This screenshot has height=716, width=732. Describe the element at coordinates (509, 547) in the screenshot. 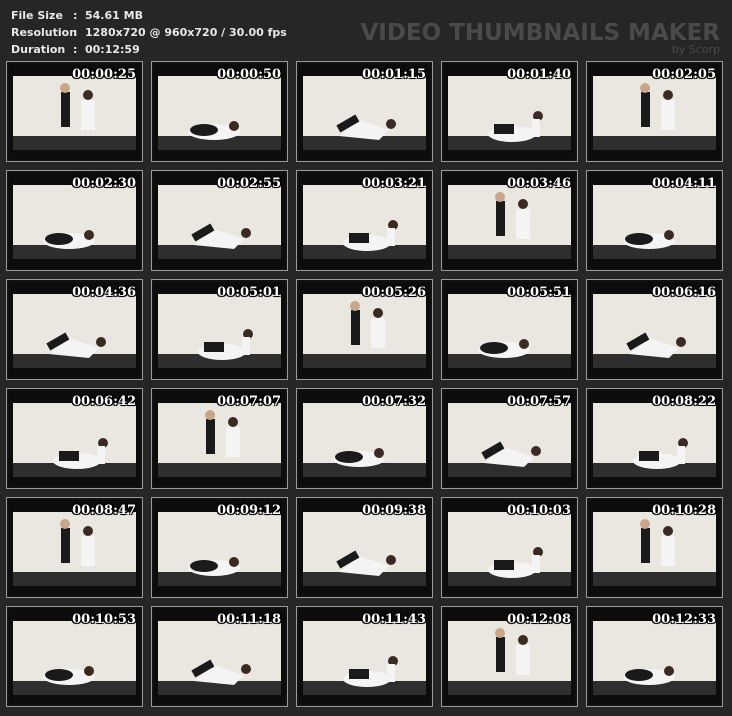

I see `thumbnail: 00:10:03` at that location.